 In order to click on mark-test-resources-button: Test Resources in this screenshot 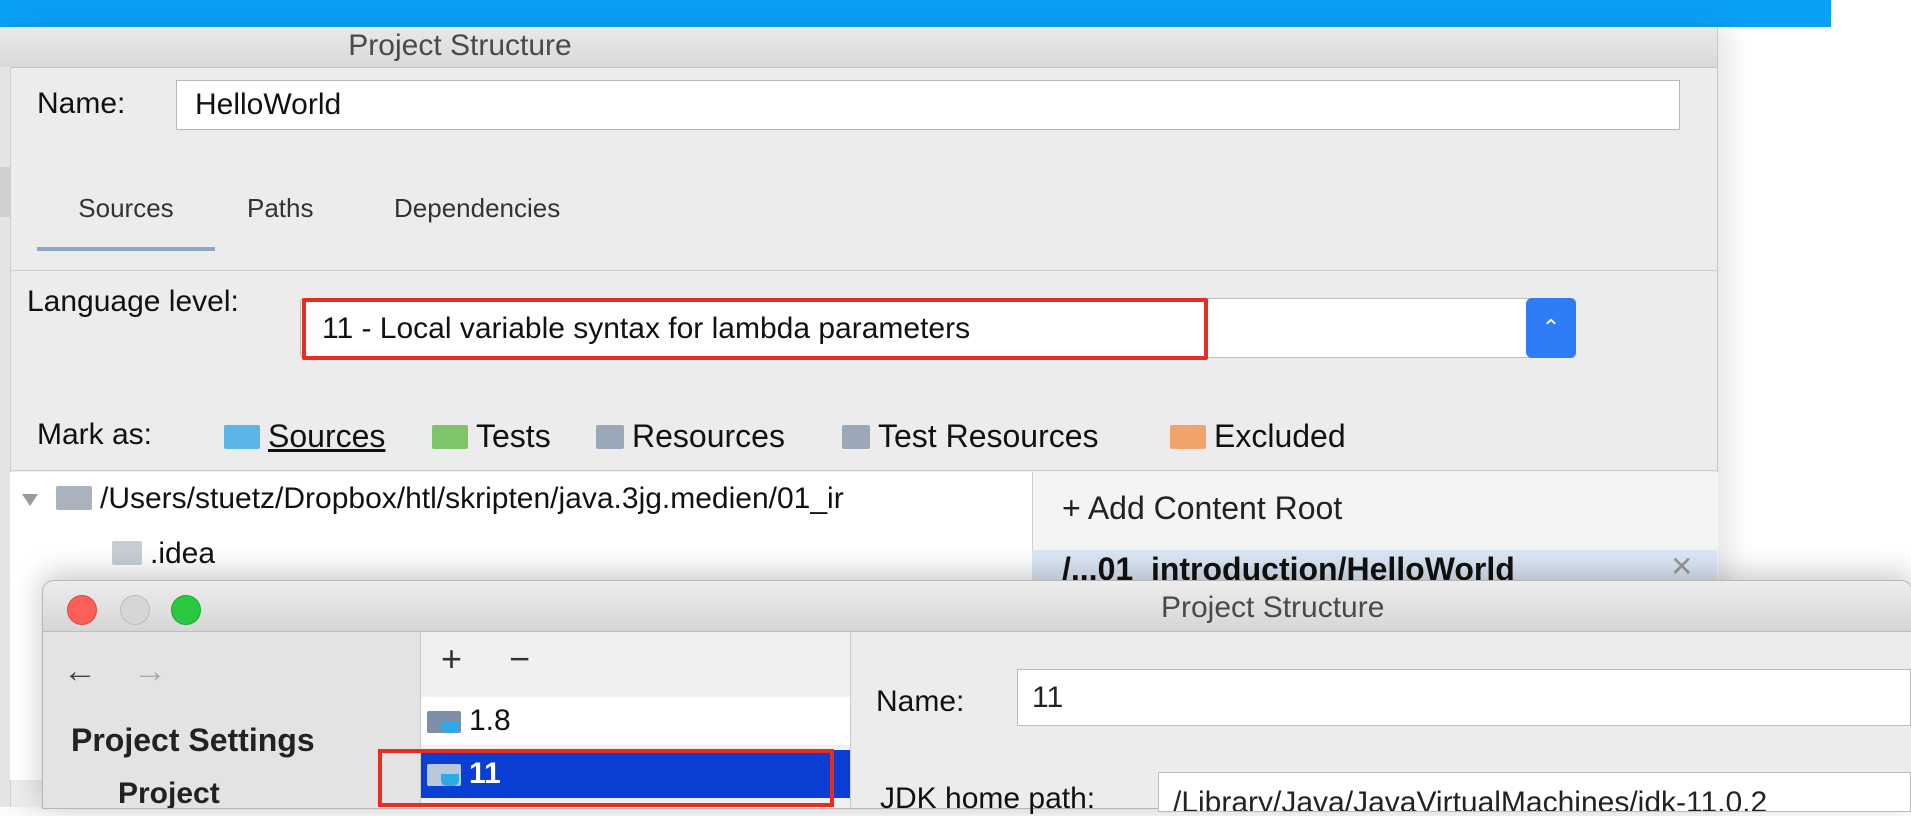, I will do `click(970, 436)`.